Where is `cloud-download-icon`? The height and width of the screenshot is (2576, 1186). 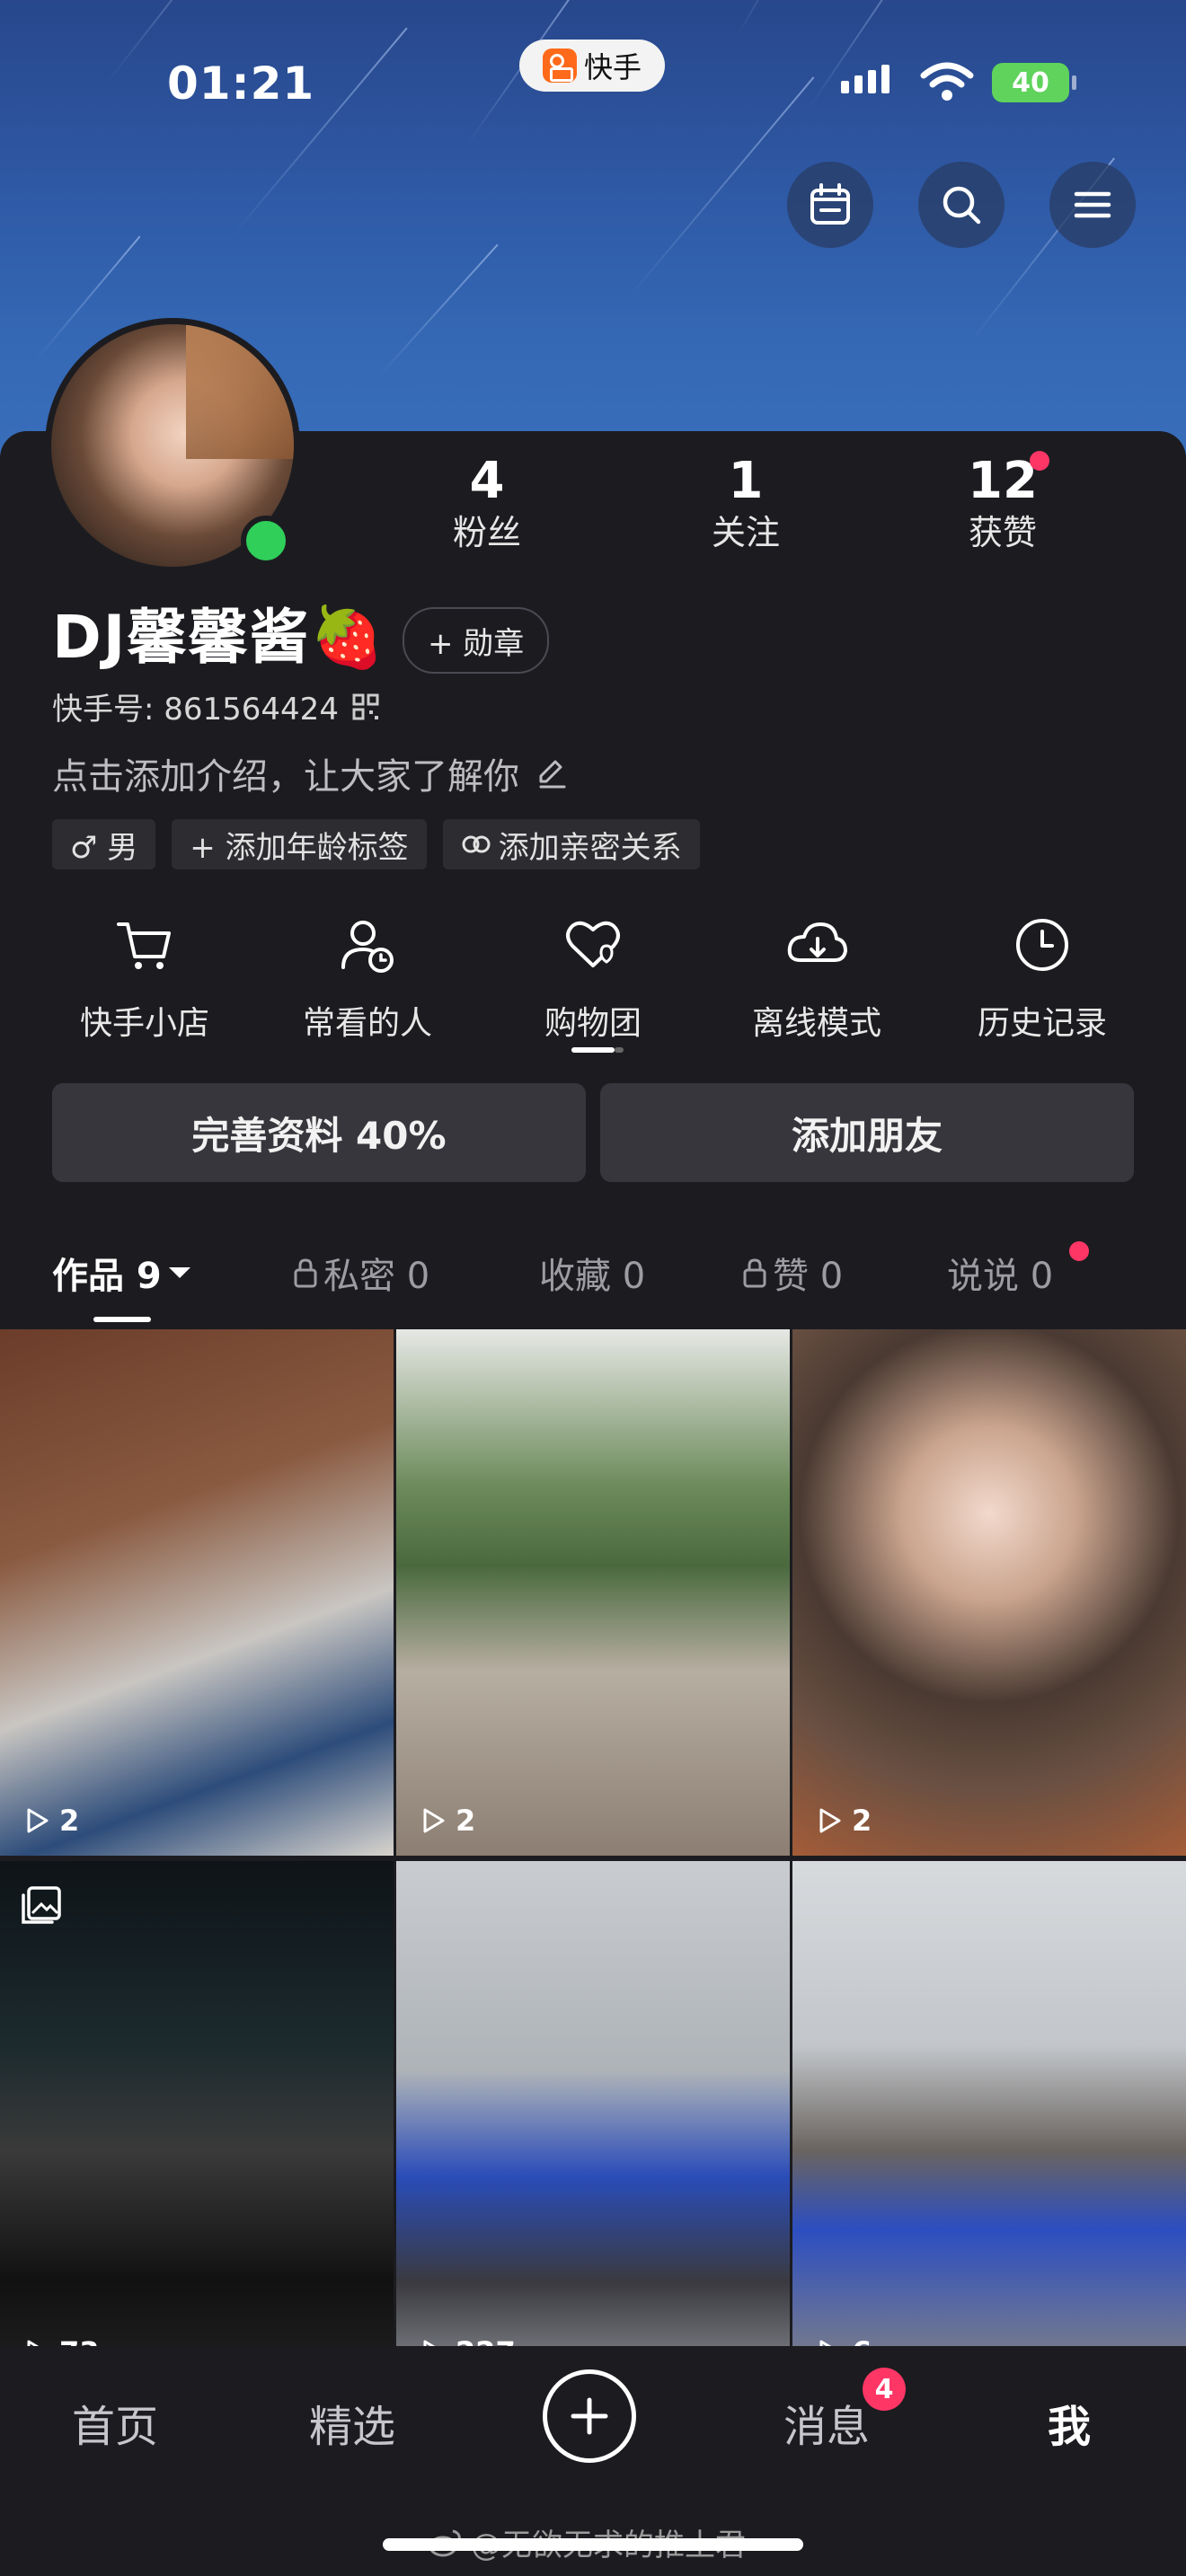 cloud-download-icon is located at coordinates (817, 942).